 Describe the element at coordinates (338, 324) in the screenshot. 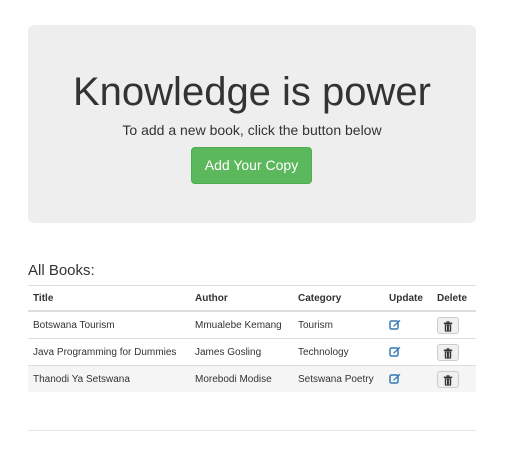

I see `book-category-cell: Tourism` at that location.